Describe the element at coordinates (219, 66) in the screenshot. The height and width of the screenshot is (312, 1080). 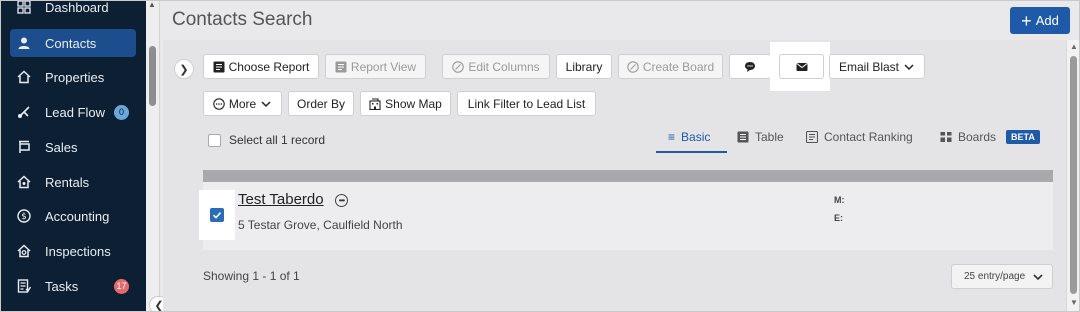
I see `report-icon` at that location.